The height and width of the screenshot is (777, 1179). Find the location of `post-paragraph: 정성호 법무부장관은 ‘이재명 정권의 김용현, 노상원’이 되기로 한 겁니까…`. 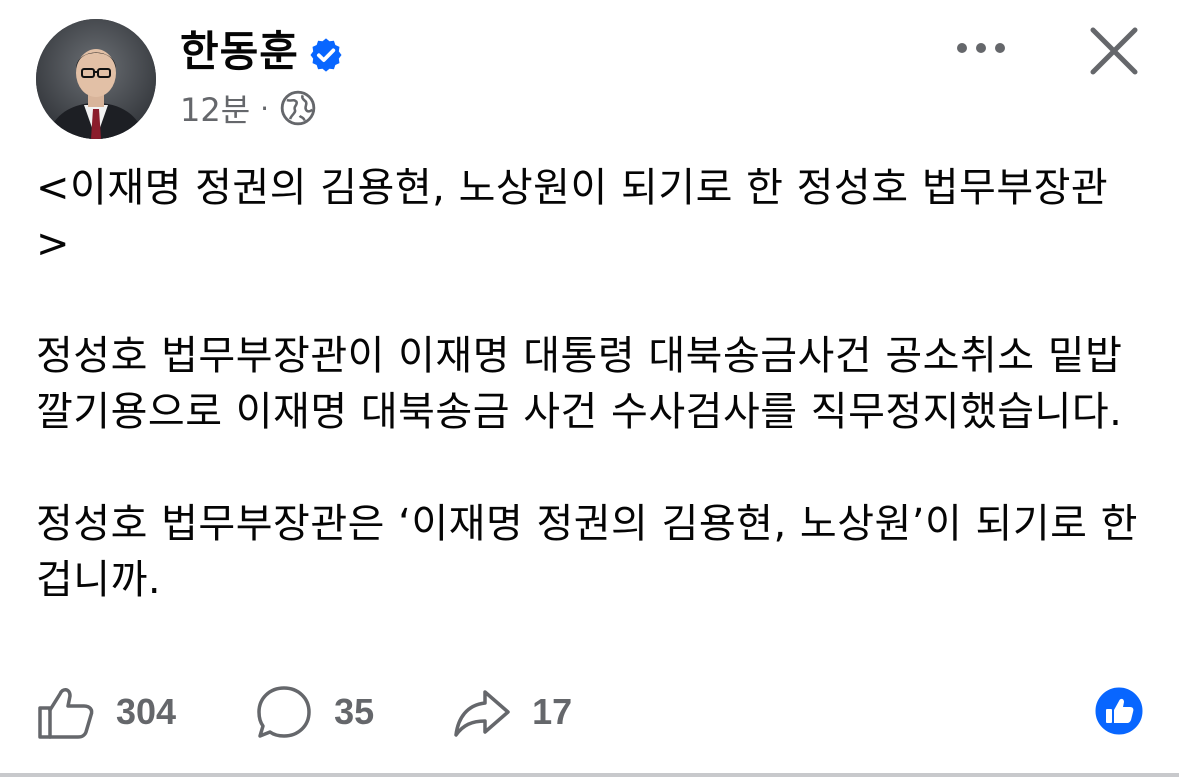

post-paragraph: 정성호 법무부장관은 ‘이재명 정권의 김용현, 노상원’이 되기로 한 겁니까… is located at coordinates (587, 552).